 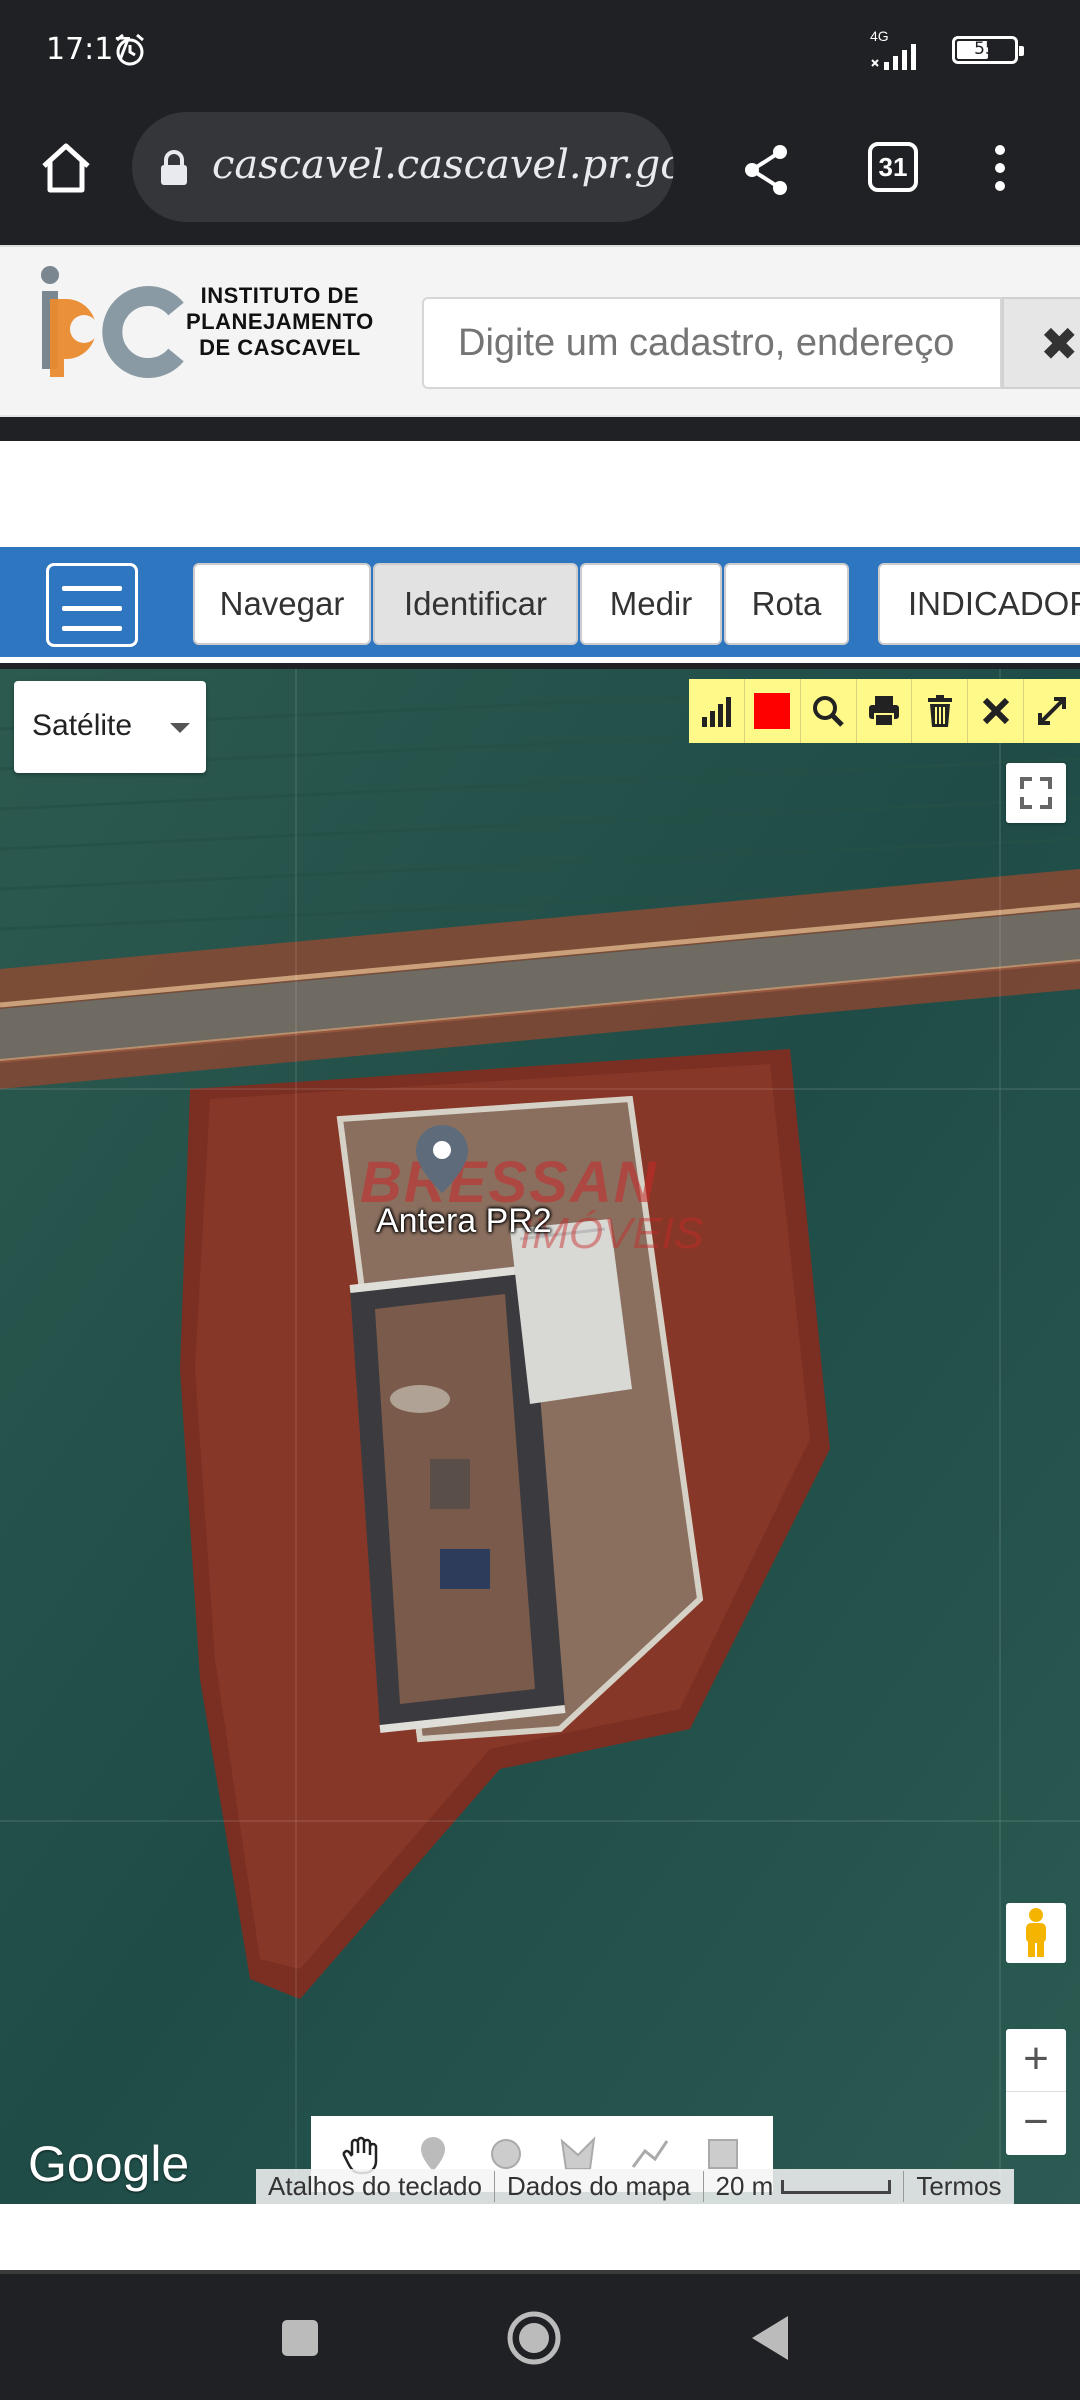 I want to click on site-header: INSTITUTO DE PLANEJAMENTO DE CASCAVEL ✖, so click(x=540, y=331).